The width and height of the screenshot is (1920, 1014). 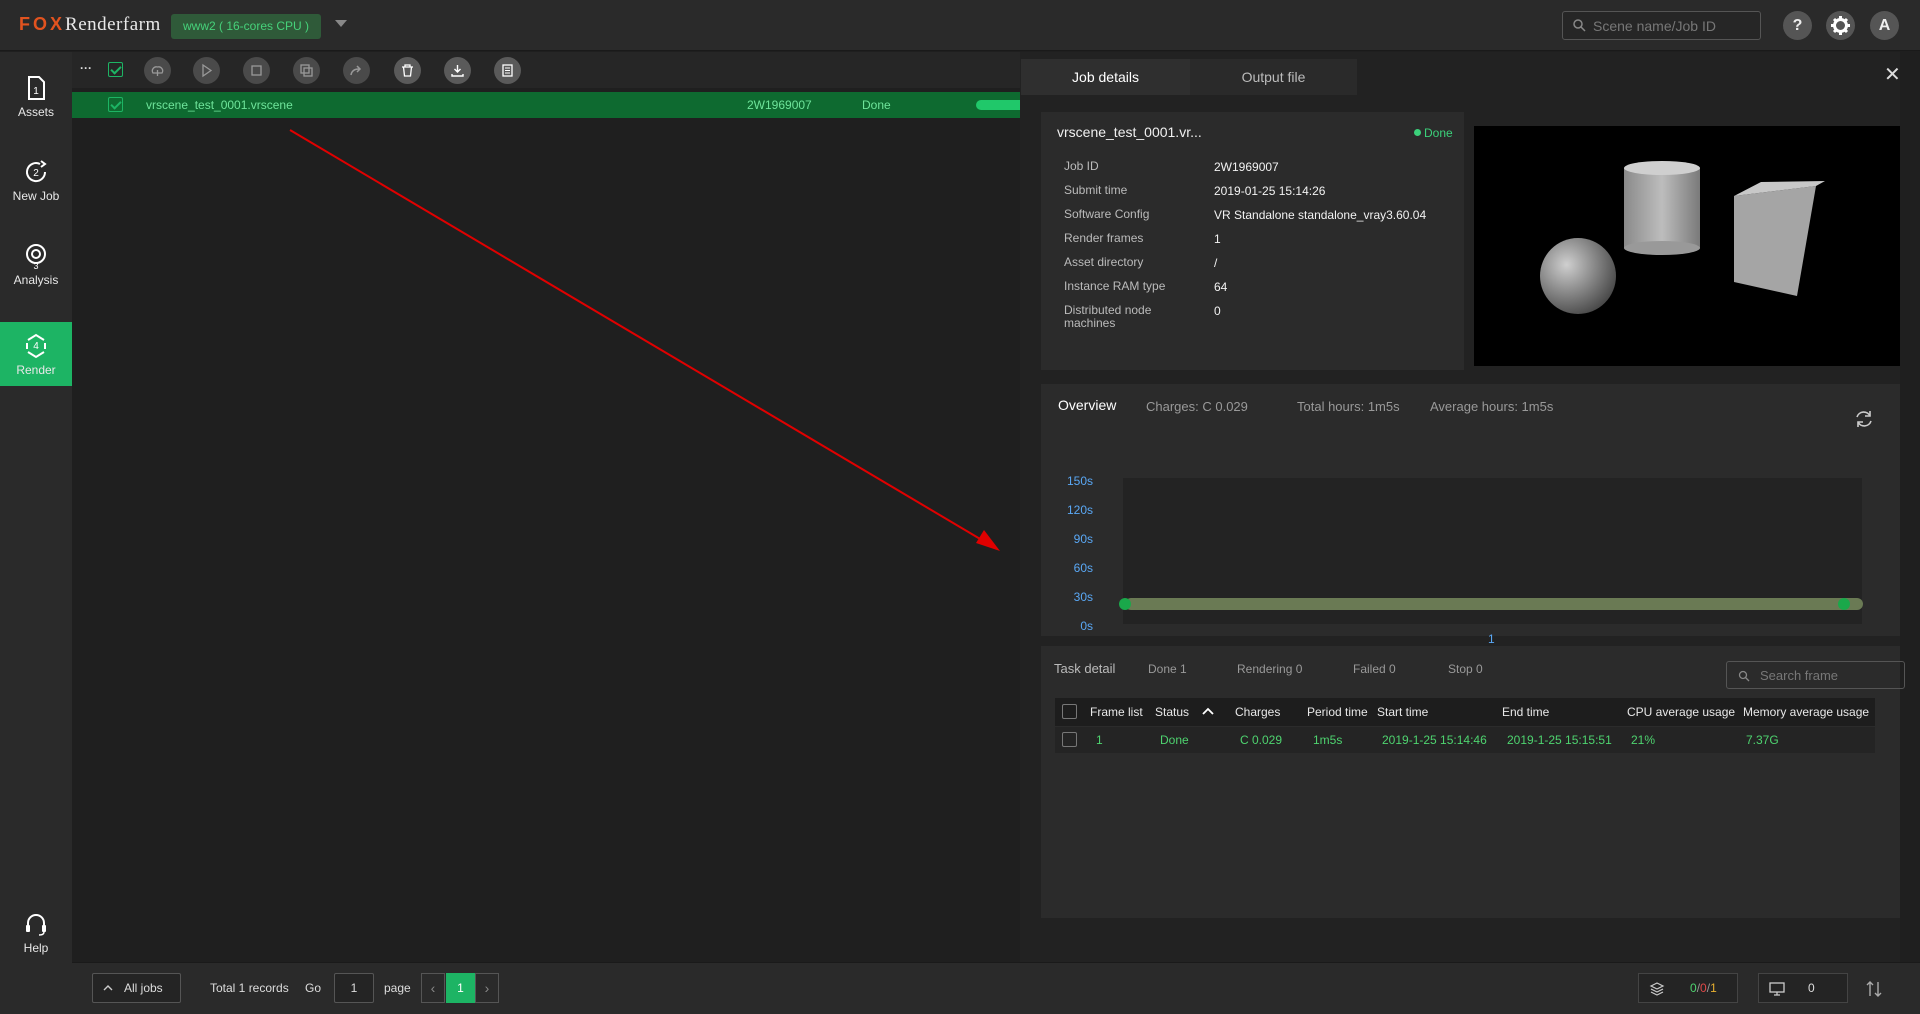 What do you see at coordinates (1172, 712) in the screenshot?
I see `column-header: Status` at bounding box center [1172, 712].